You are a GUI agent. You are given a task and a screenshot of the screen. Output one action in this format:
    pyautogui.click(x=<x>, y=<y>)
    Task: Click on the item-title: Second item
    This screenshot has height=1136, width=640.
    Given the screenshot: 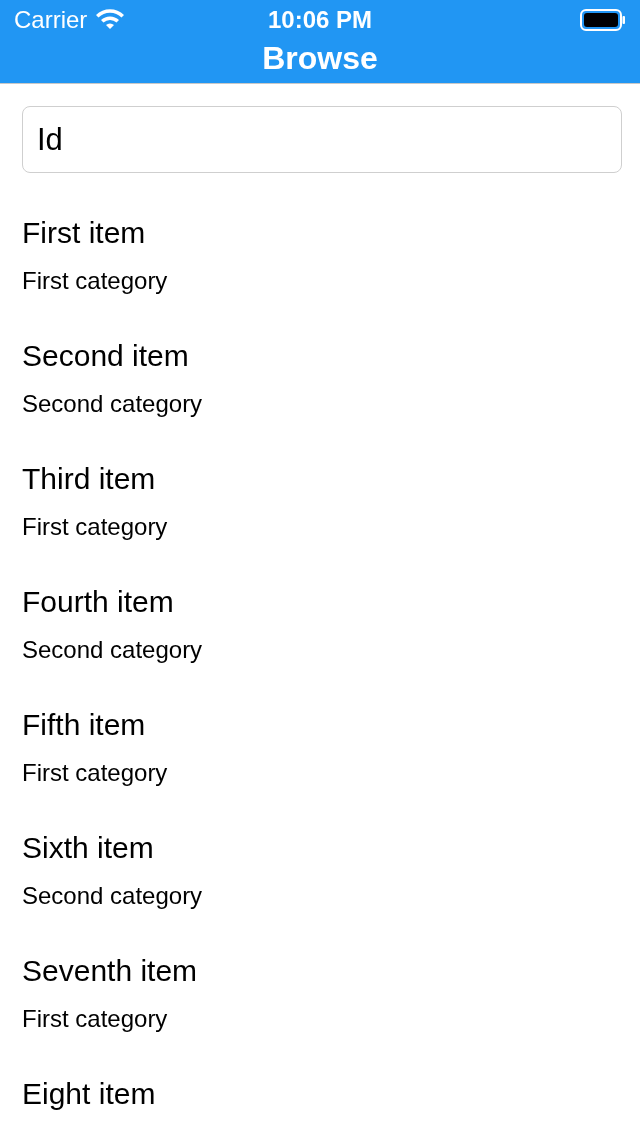 What is the action you would take?
    pyautogui.click(x=322, y=356)
    